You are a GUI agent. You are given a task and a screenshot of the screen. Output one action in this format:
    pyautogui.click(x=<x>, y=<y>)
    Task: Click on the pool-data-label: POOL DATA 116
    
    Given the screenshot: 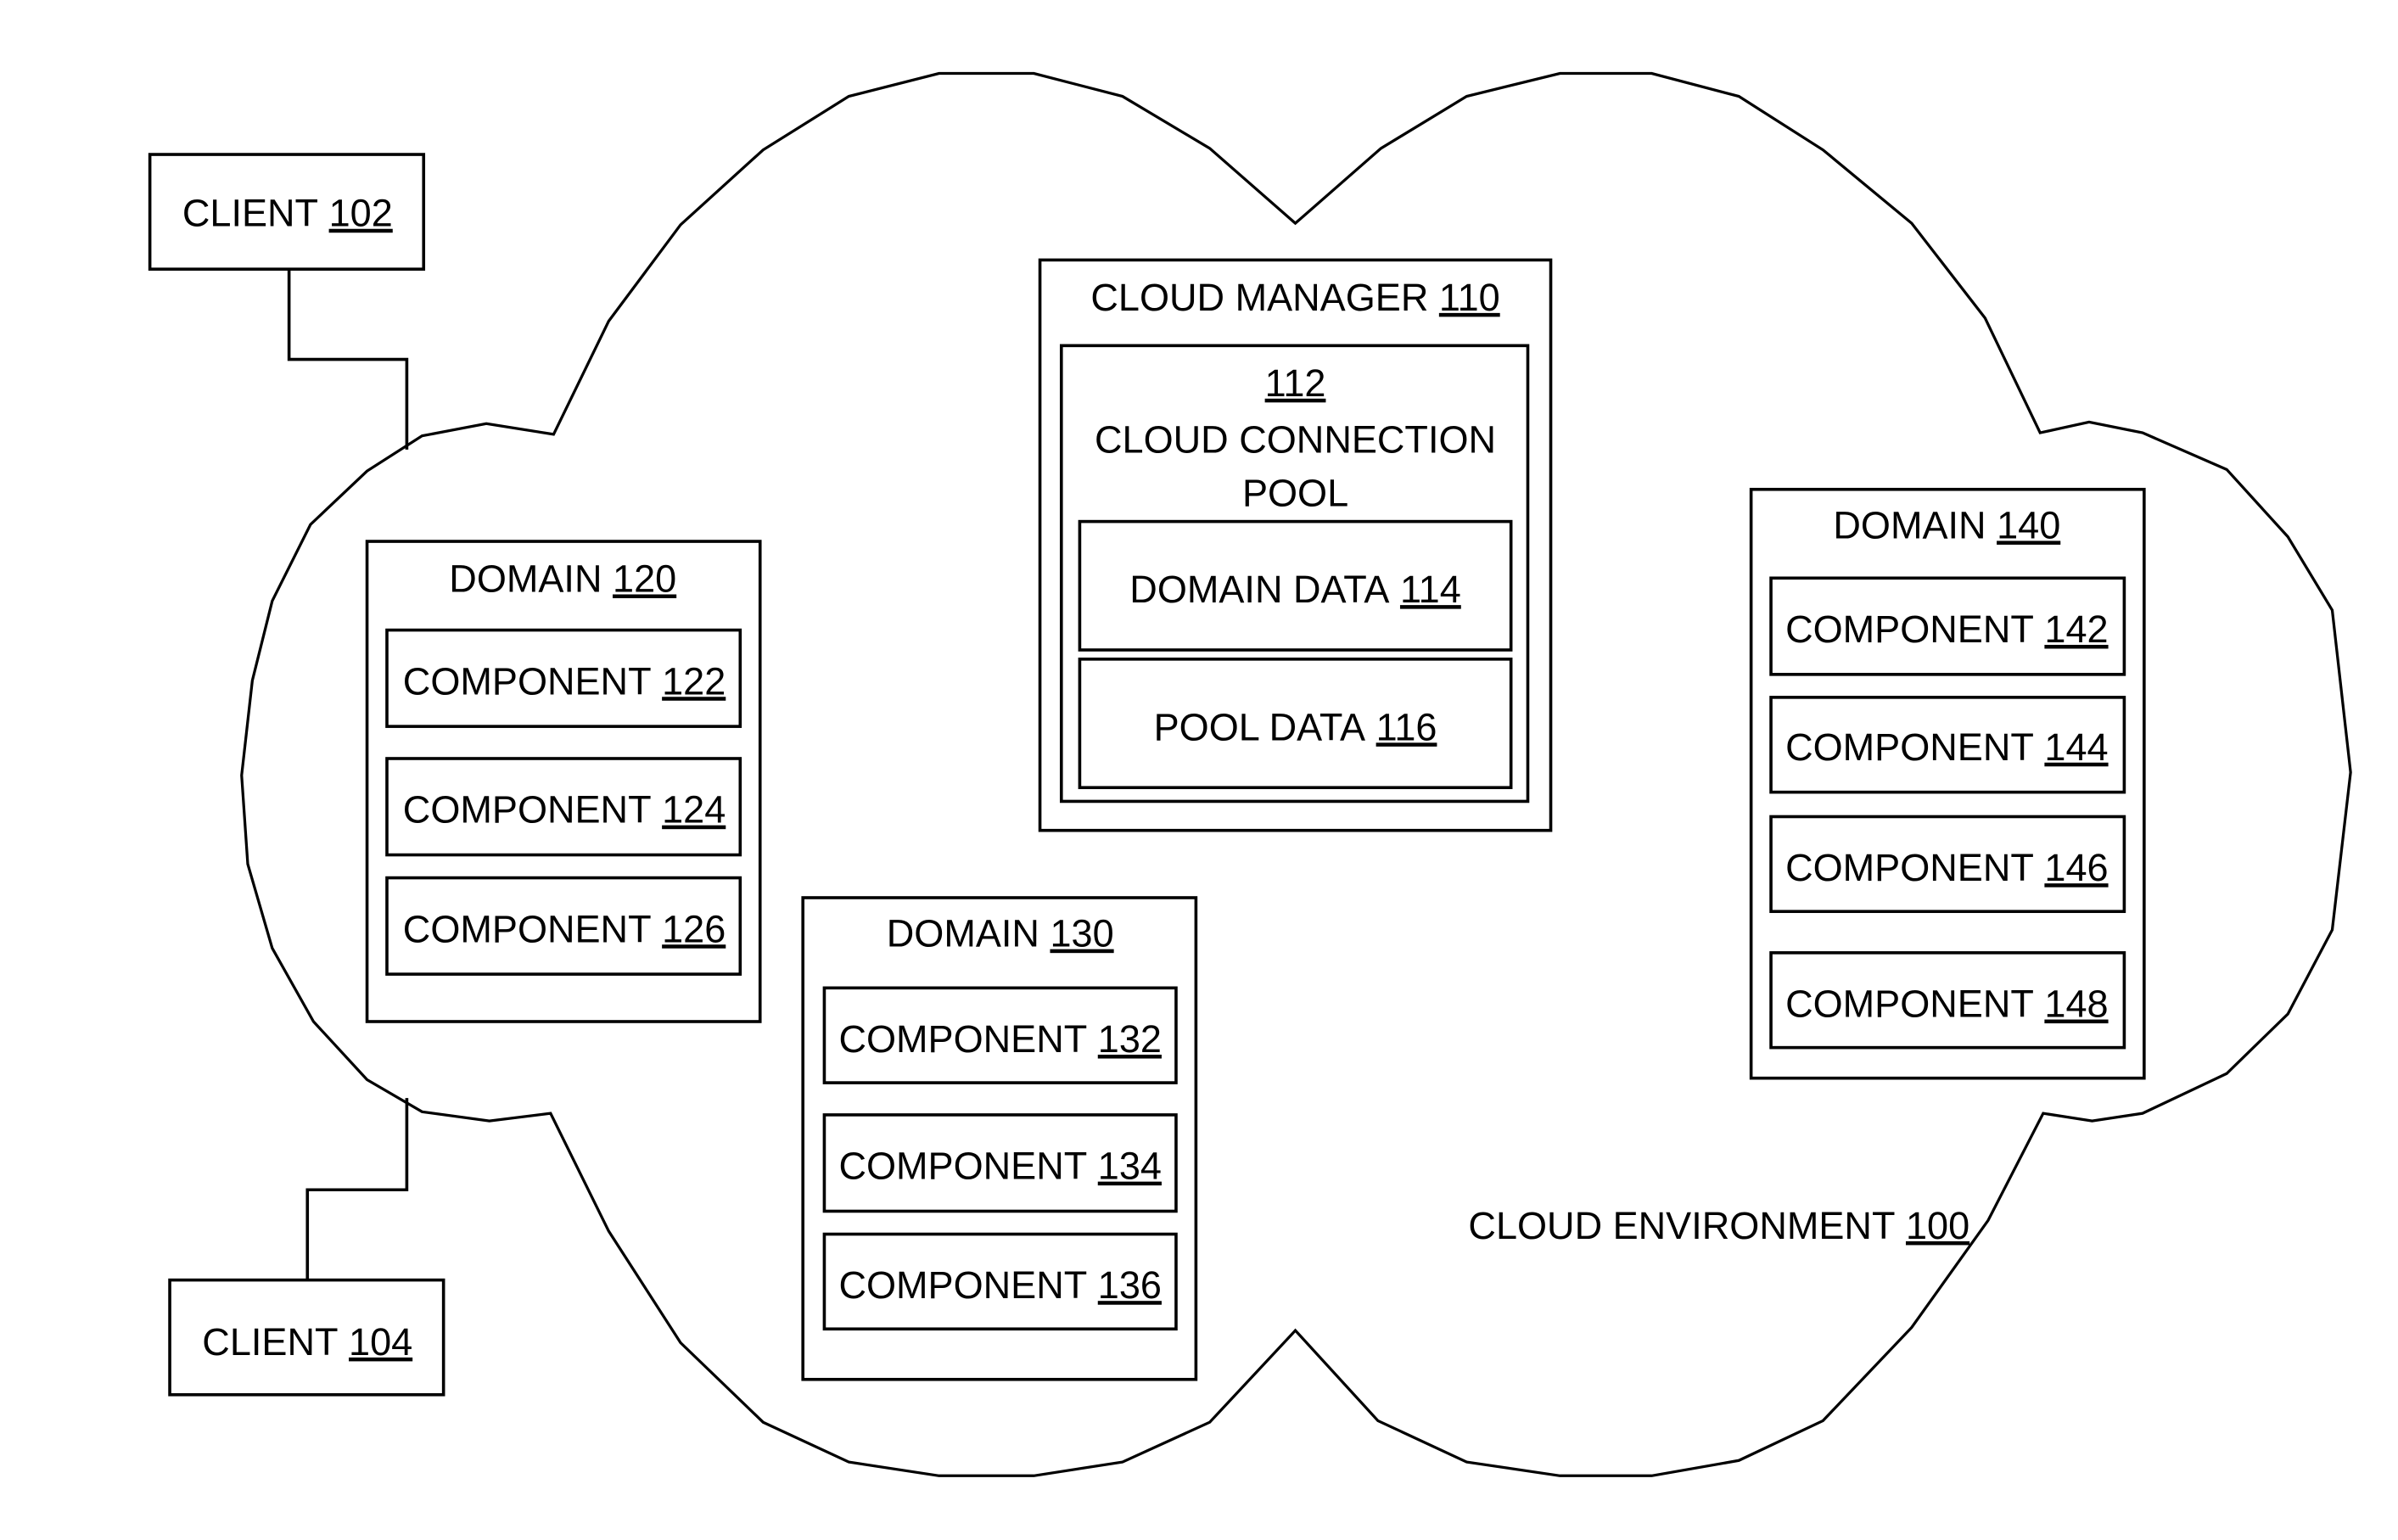 What is the action you would take?
    pyautogui.click(x=1295, y=726)
    